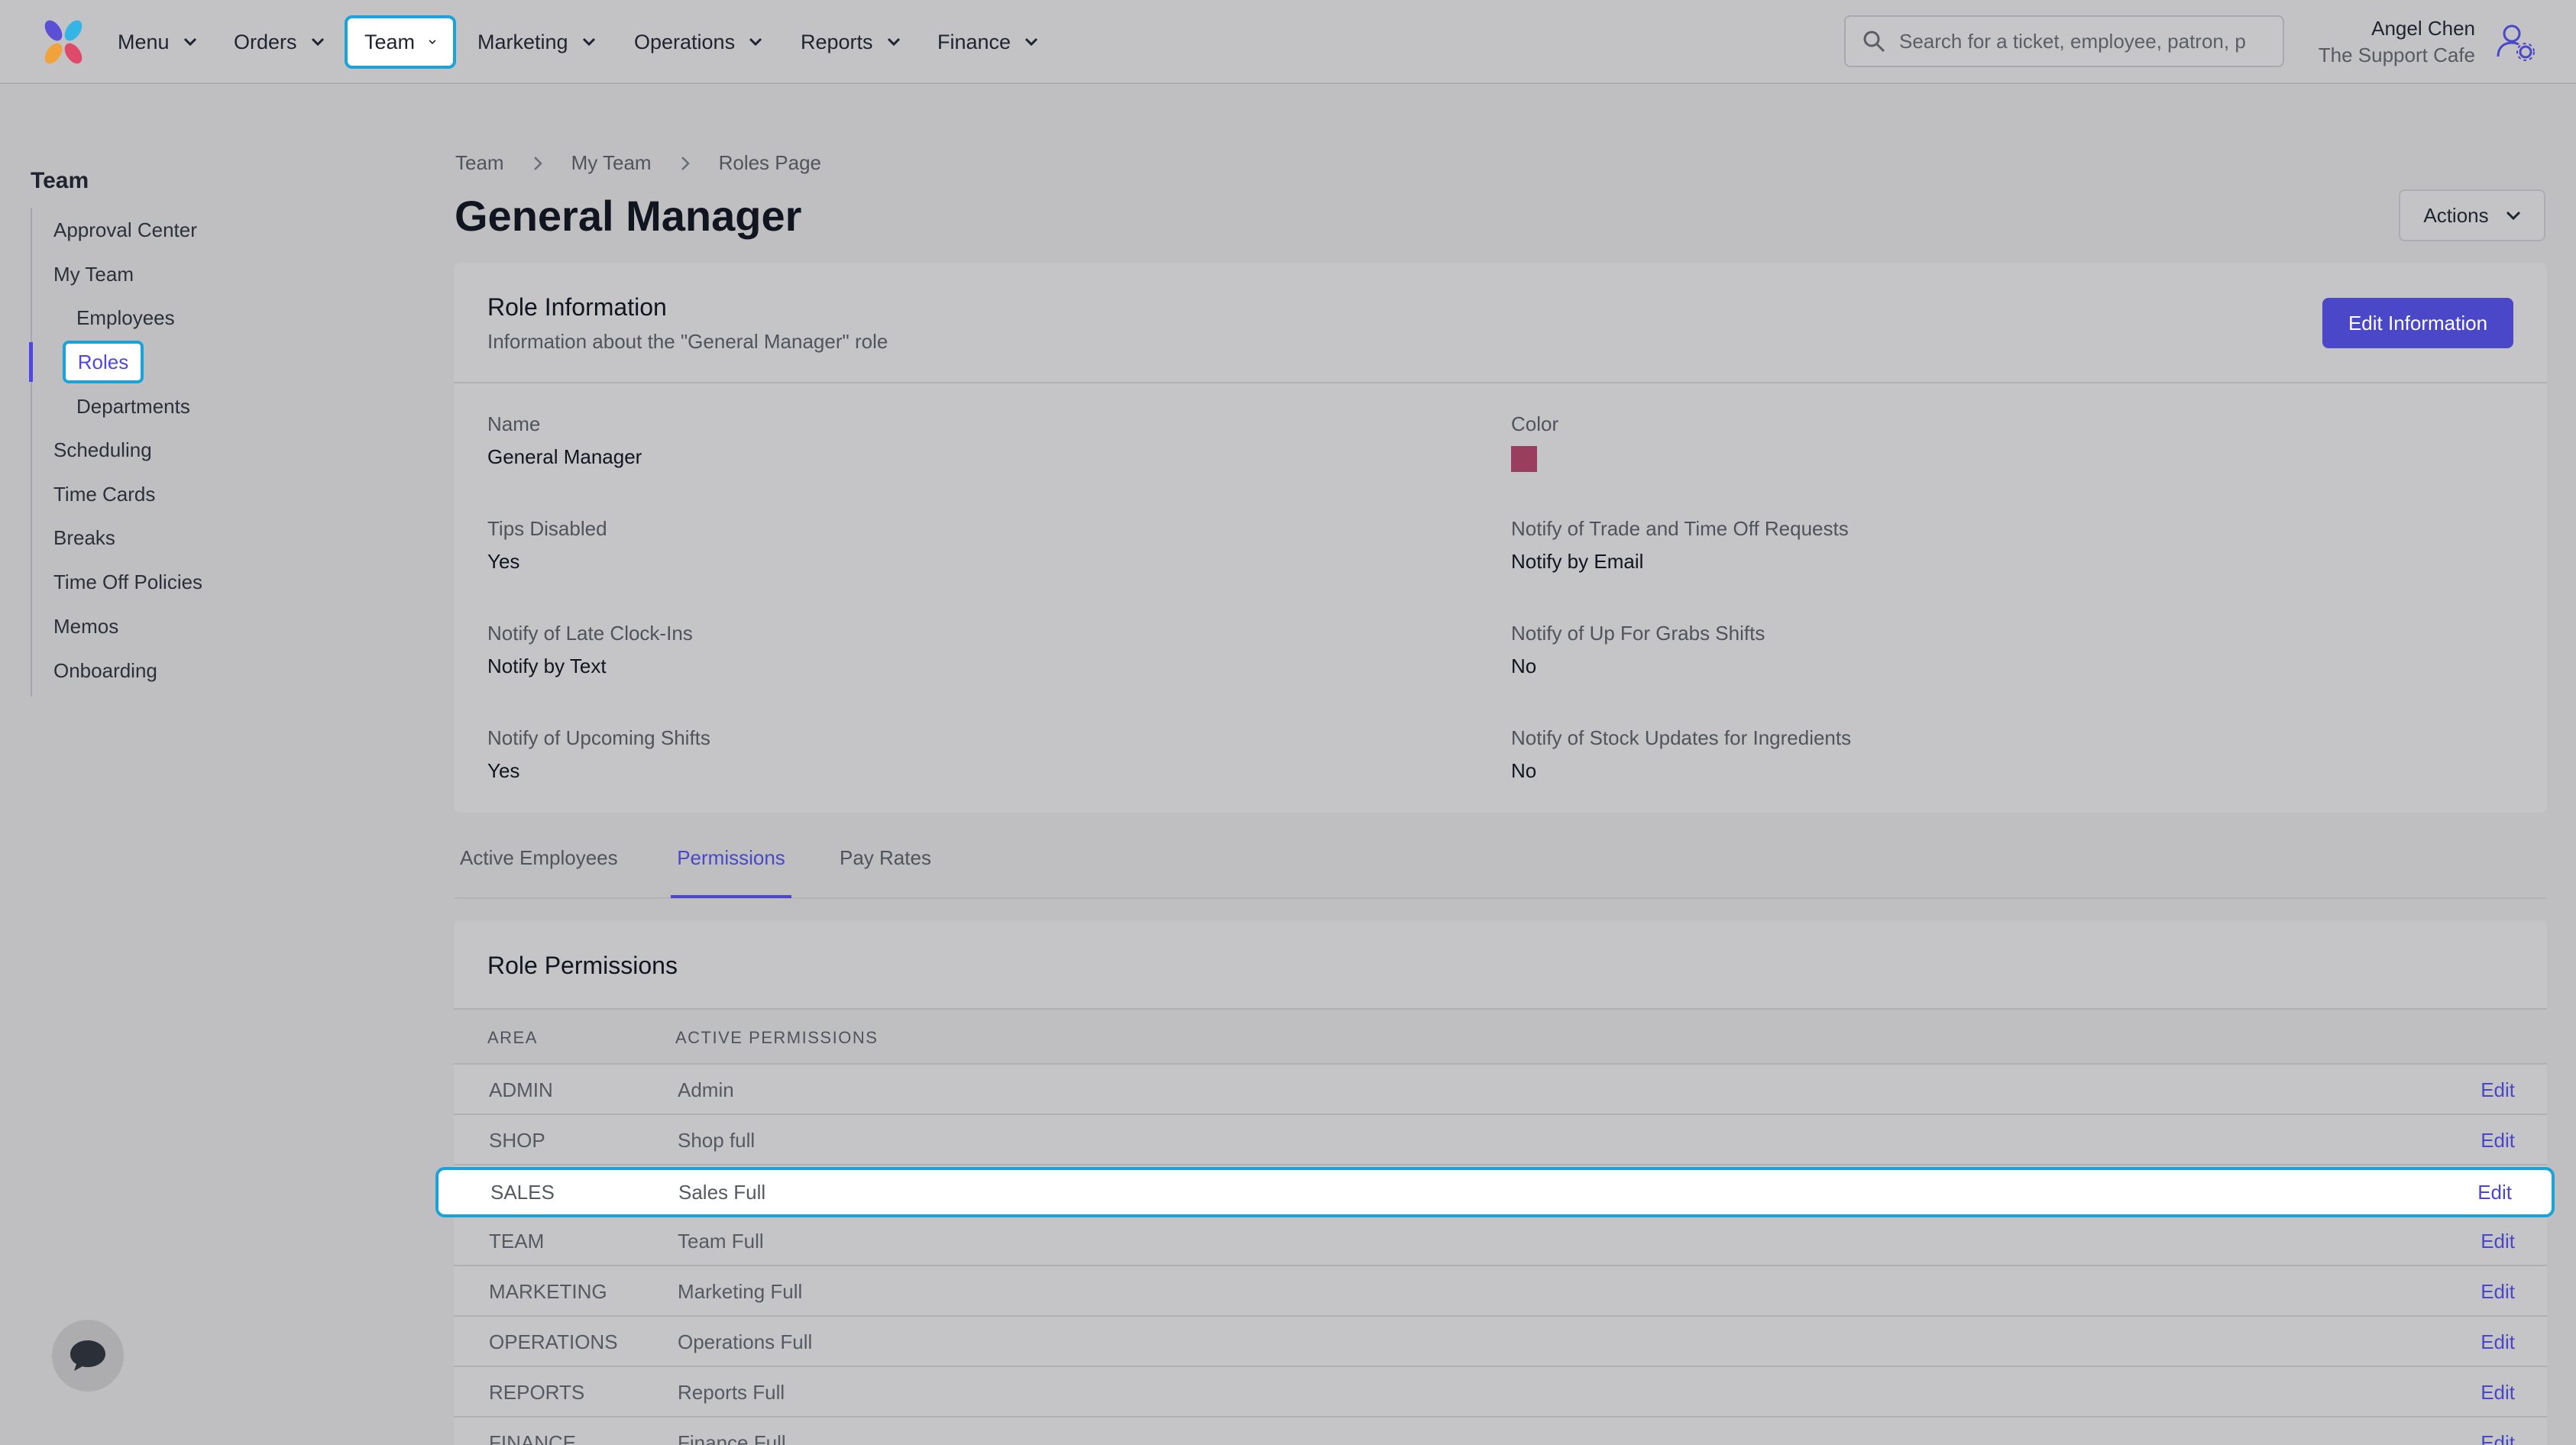 This screenshot has width=2576, height=1445. I want to click on sidebar-active-marker, so click(31, 362).